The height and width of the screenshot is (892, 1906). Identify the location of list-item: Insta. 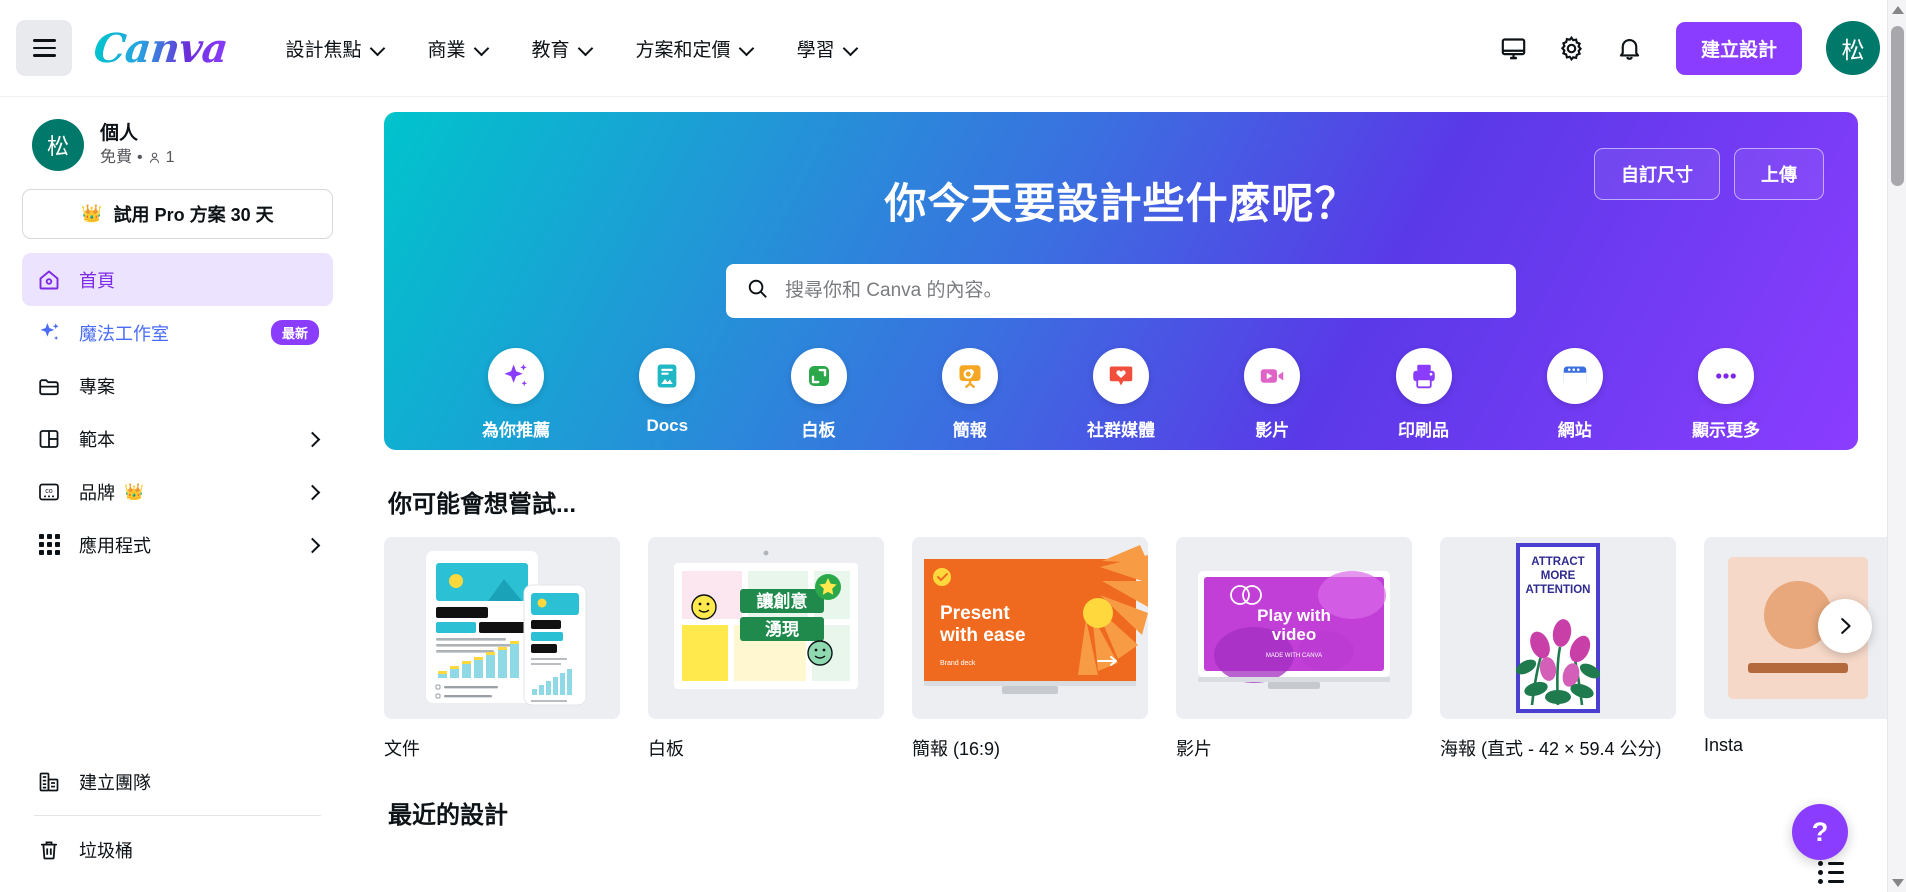
(1805, 649).